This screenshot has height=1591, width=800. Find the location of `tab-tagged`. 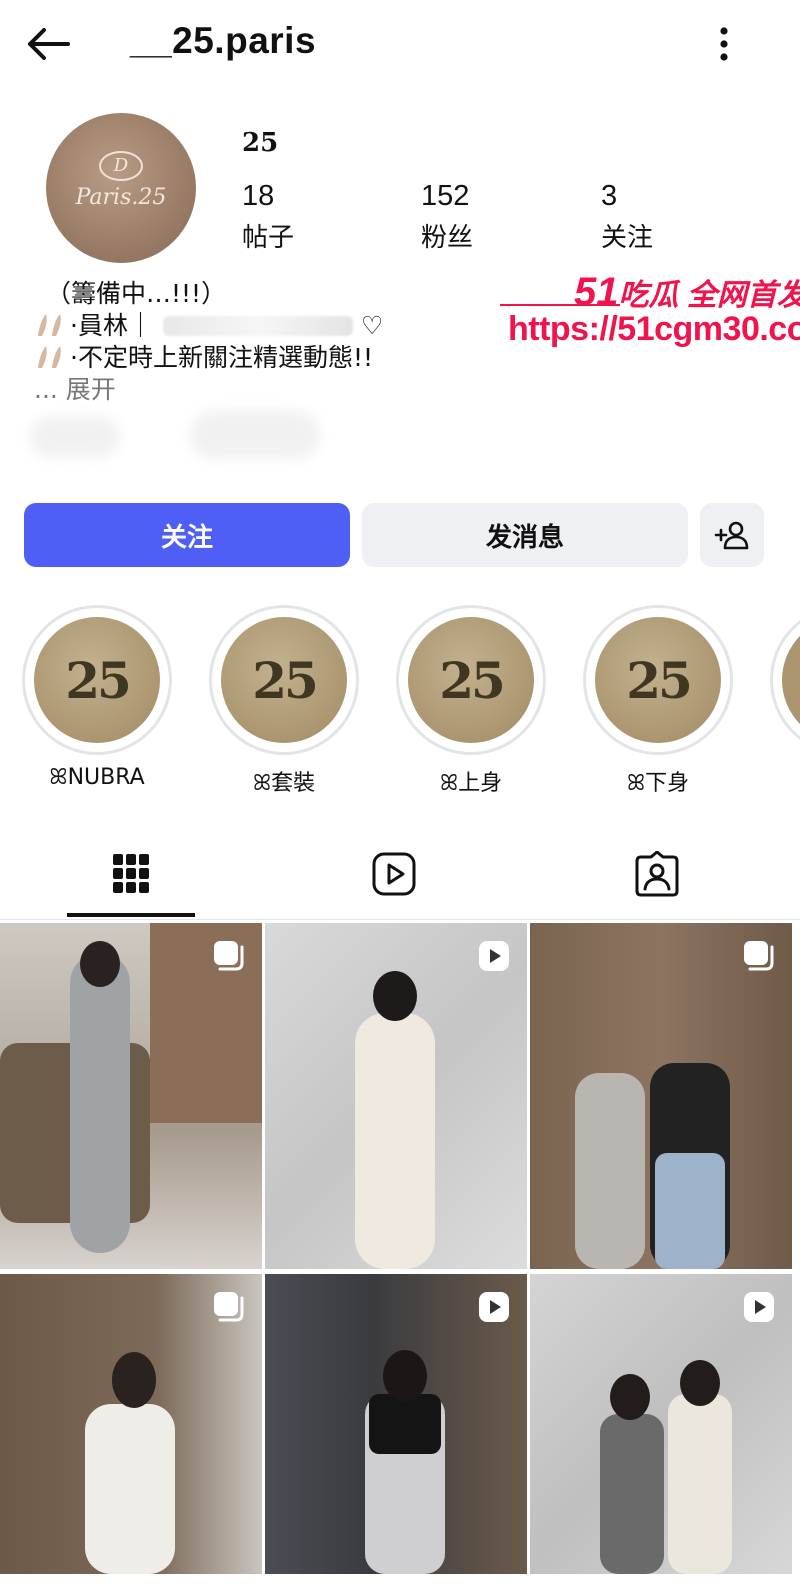

tab-tagged is located at coordinates (657, 874).